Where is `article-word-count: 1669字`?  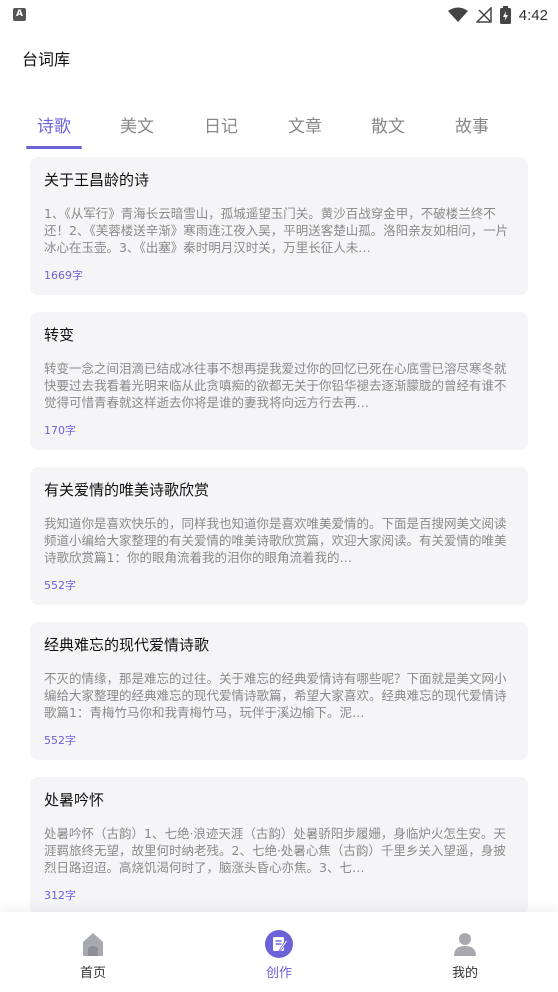 article-word-count: 1669字 is located at coordinates (63, 275).